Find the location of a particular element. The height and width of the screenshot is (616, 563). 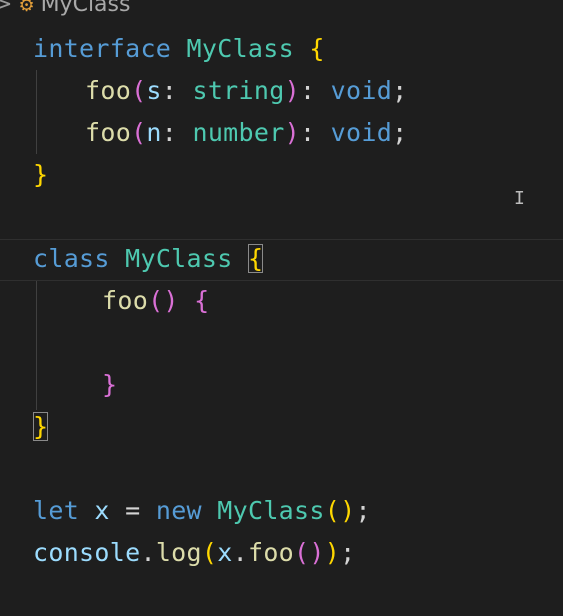

code-line: console.log(x.foo()); is located at coordinates (194, 553).